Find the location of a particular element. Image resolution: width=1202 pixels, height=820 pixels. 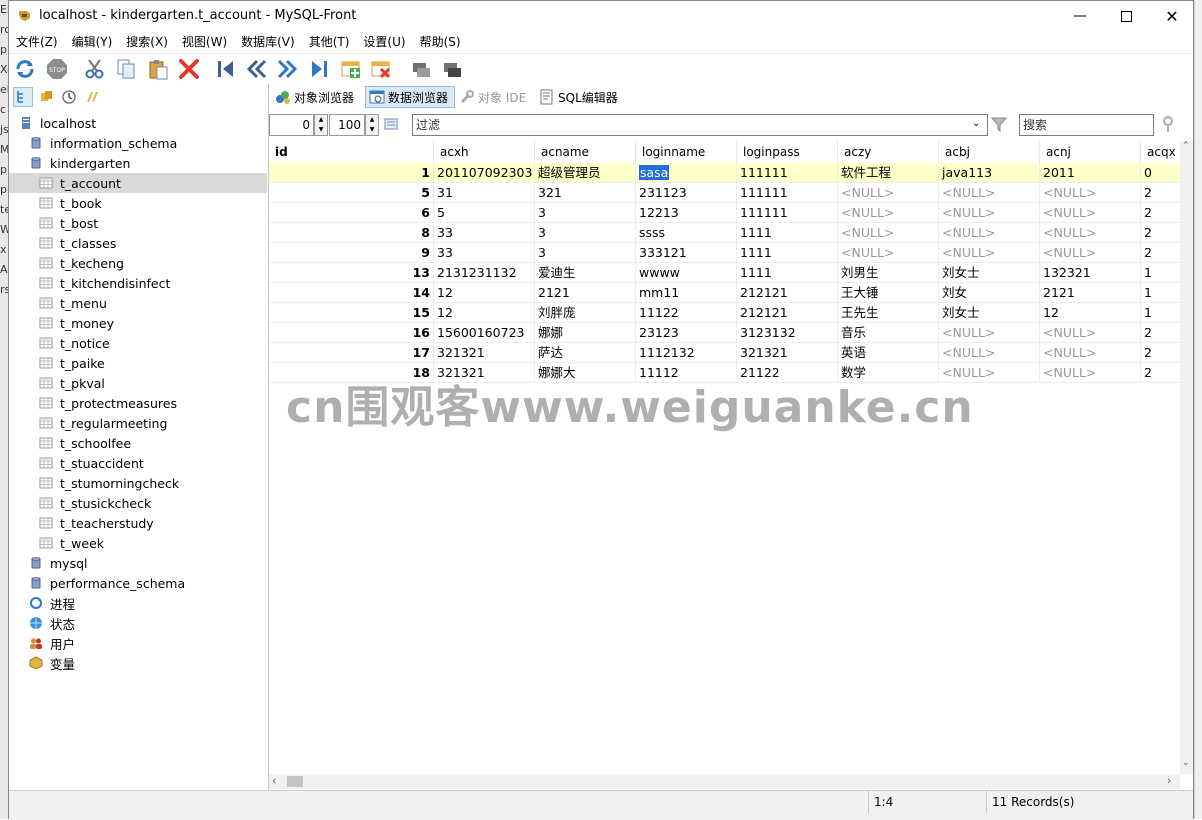

tree-item-t-money: t_money is located at coordinates (61, 323).